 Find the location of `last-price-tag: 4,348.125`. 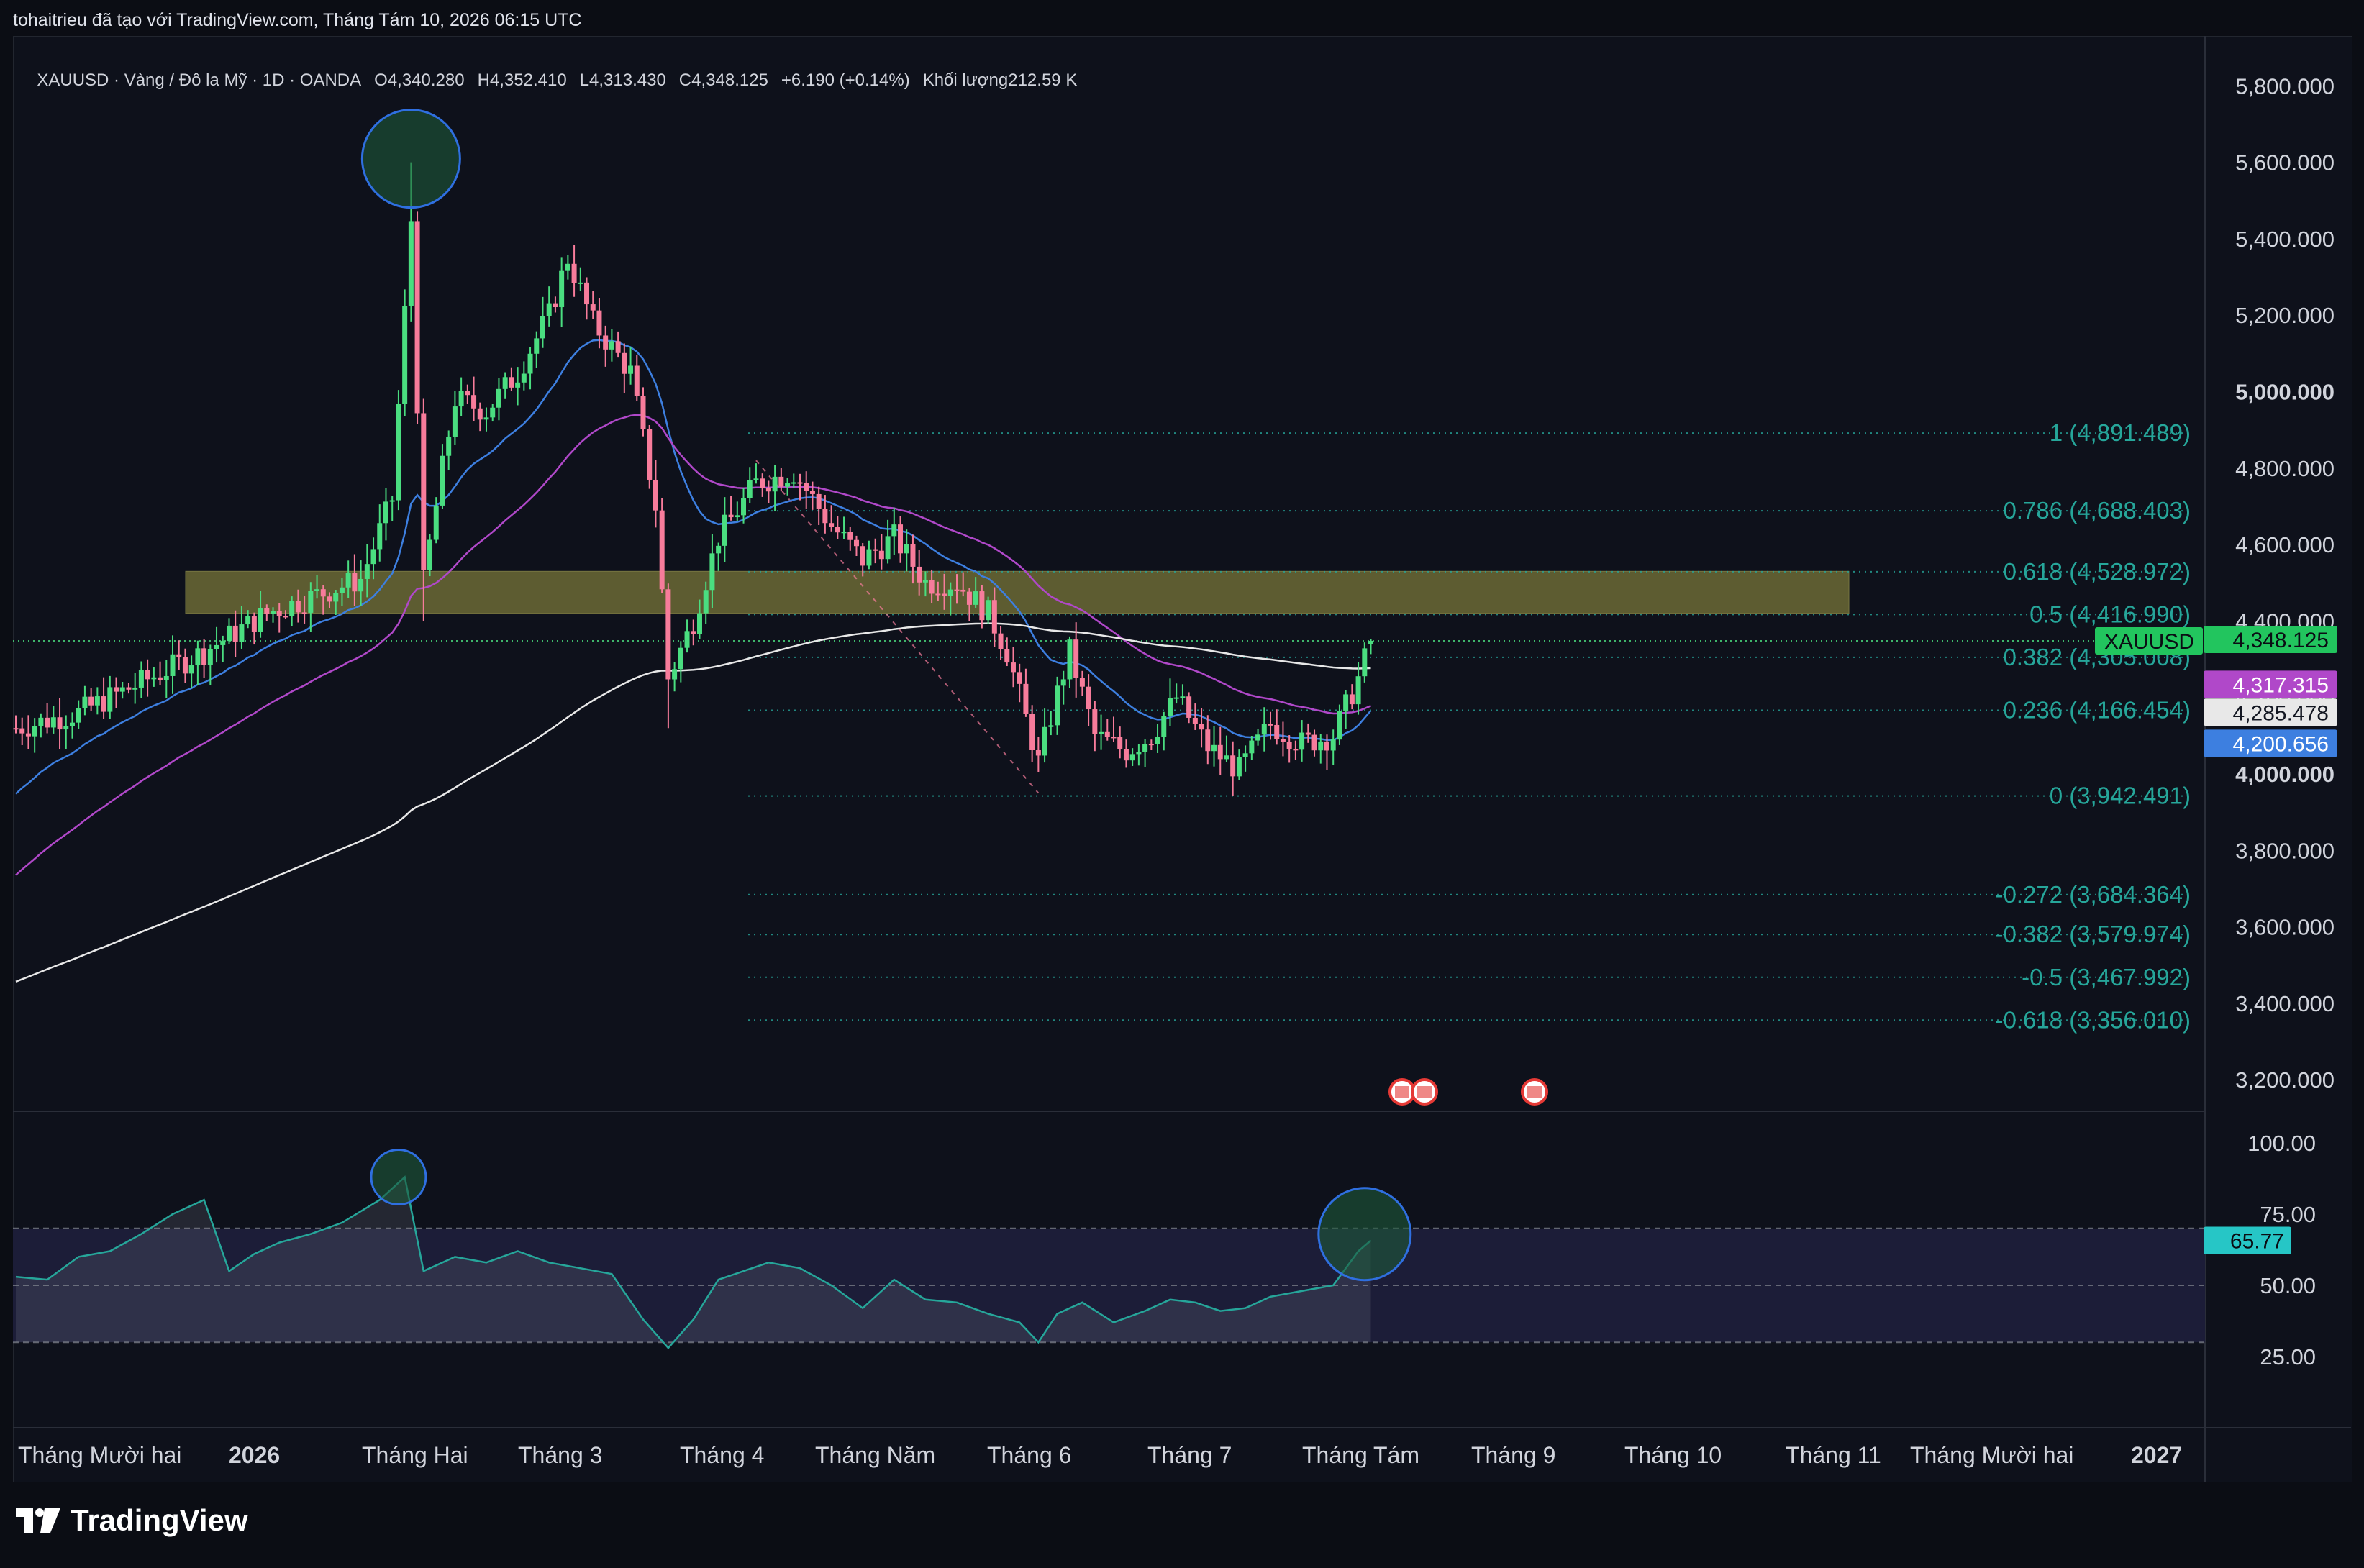

last-price-tag: 4,348.125 is located at coordinates (2281, 640).